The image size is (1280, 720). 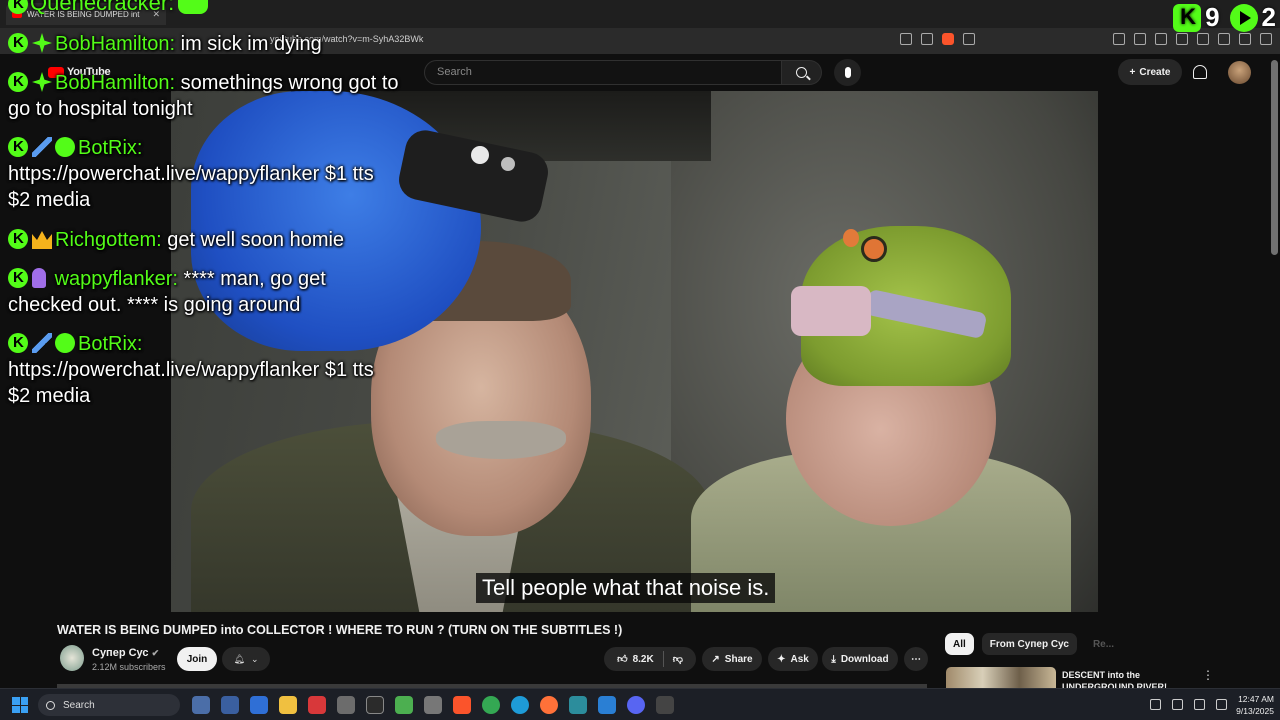 What do you see at coordinates (643, 659) in the screenshot?
I see `like-count: 8.2K` at bounding box center [643, 659].